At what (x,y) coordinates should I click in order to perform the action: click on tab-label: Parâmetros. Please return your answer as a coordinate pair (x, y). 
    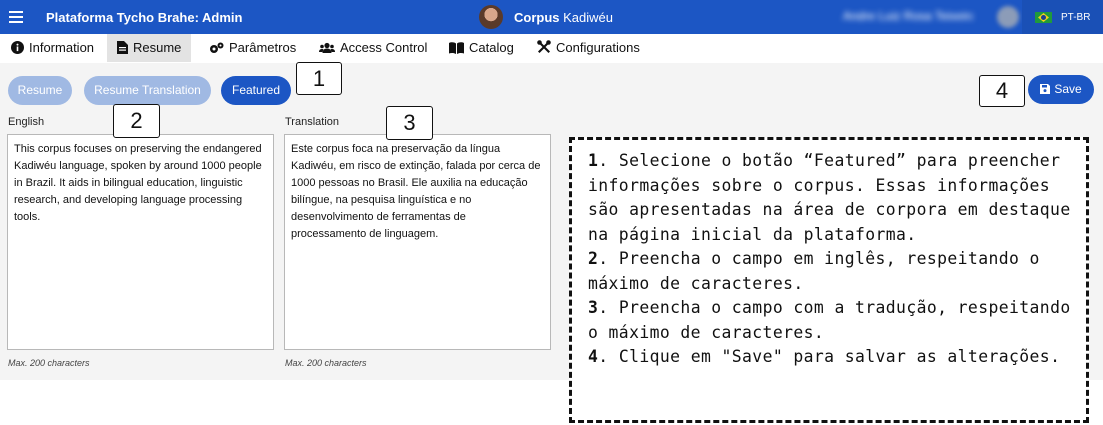
    Looking at the image, I should click on (263, 47).